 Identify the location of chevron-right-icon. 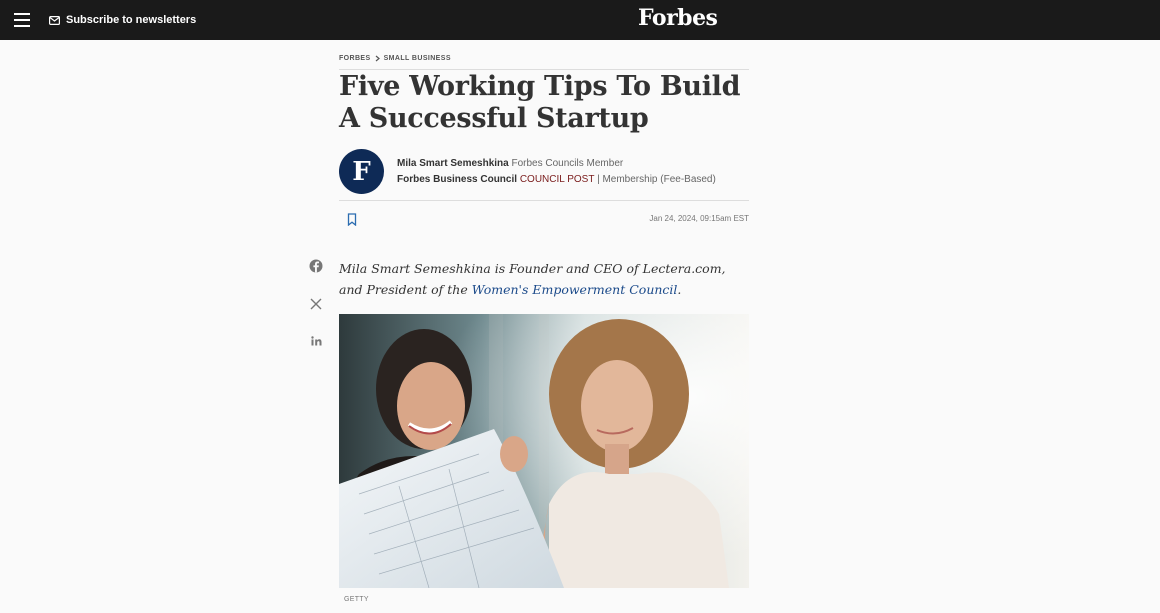
(377, 58).